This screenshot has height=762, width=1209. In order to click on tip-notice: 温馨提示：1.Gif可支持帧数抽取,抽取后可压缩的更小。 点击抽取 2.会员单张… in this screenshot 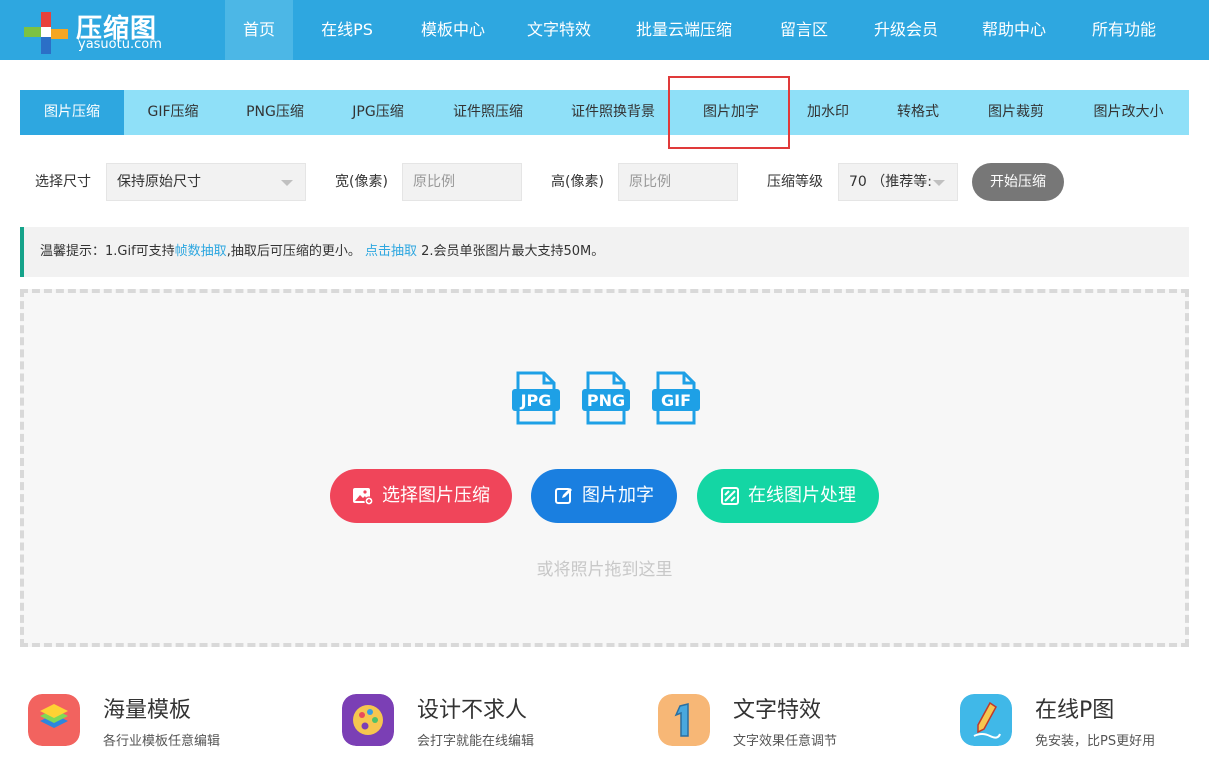, I will do `click(604, 252)`.